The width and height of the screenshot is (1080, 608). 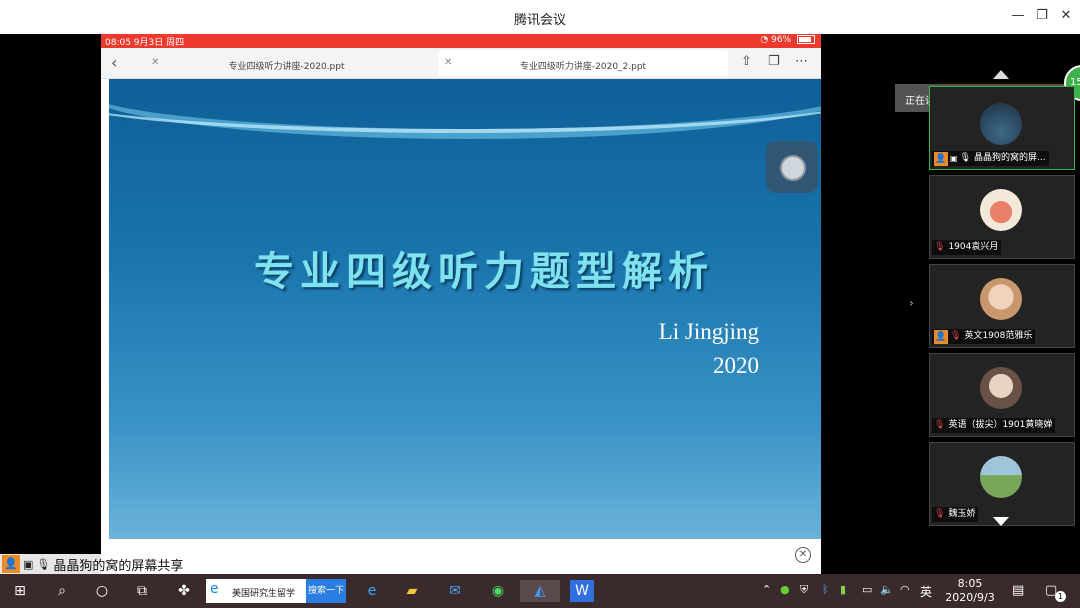 I want to click on close-button: ✕, so click(x=1066, y=17).